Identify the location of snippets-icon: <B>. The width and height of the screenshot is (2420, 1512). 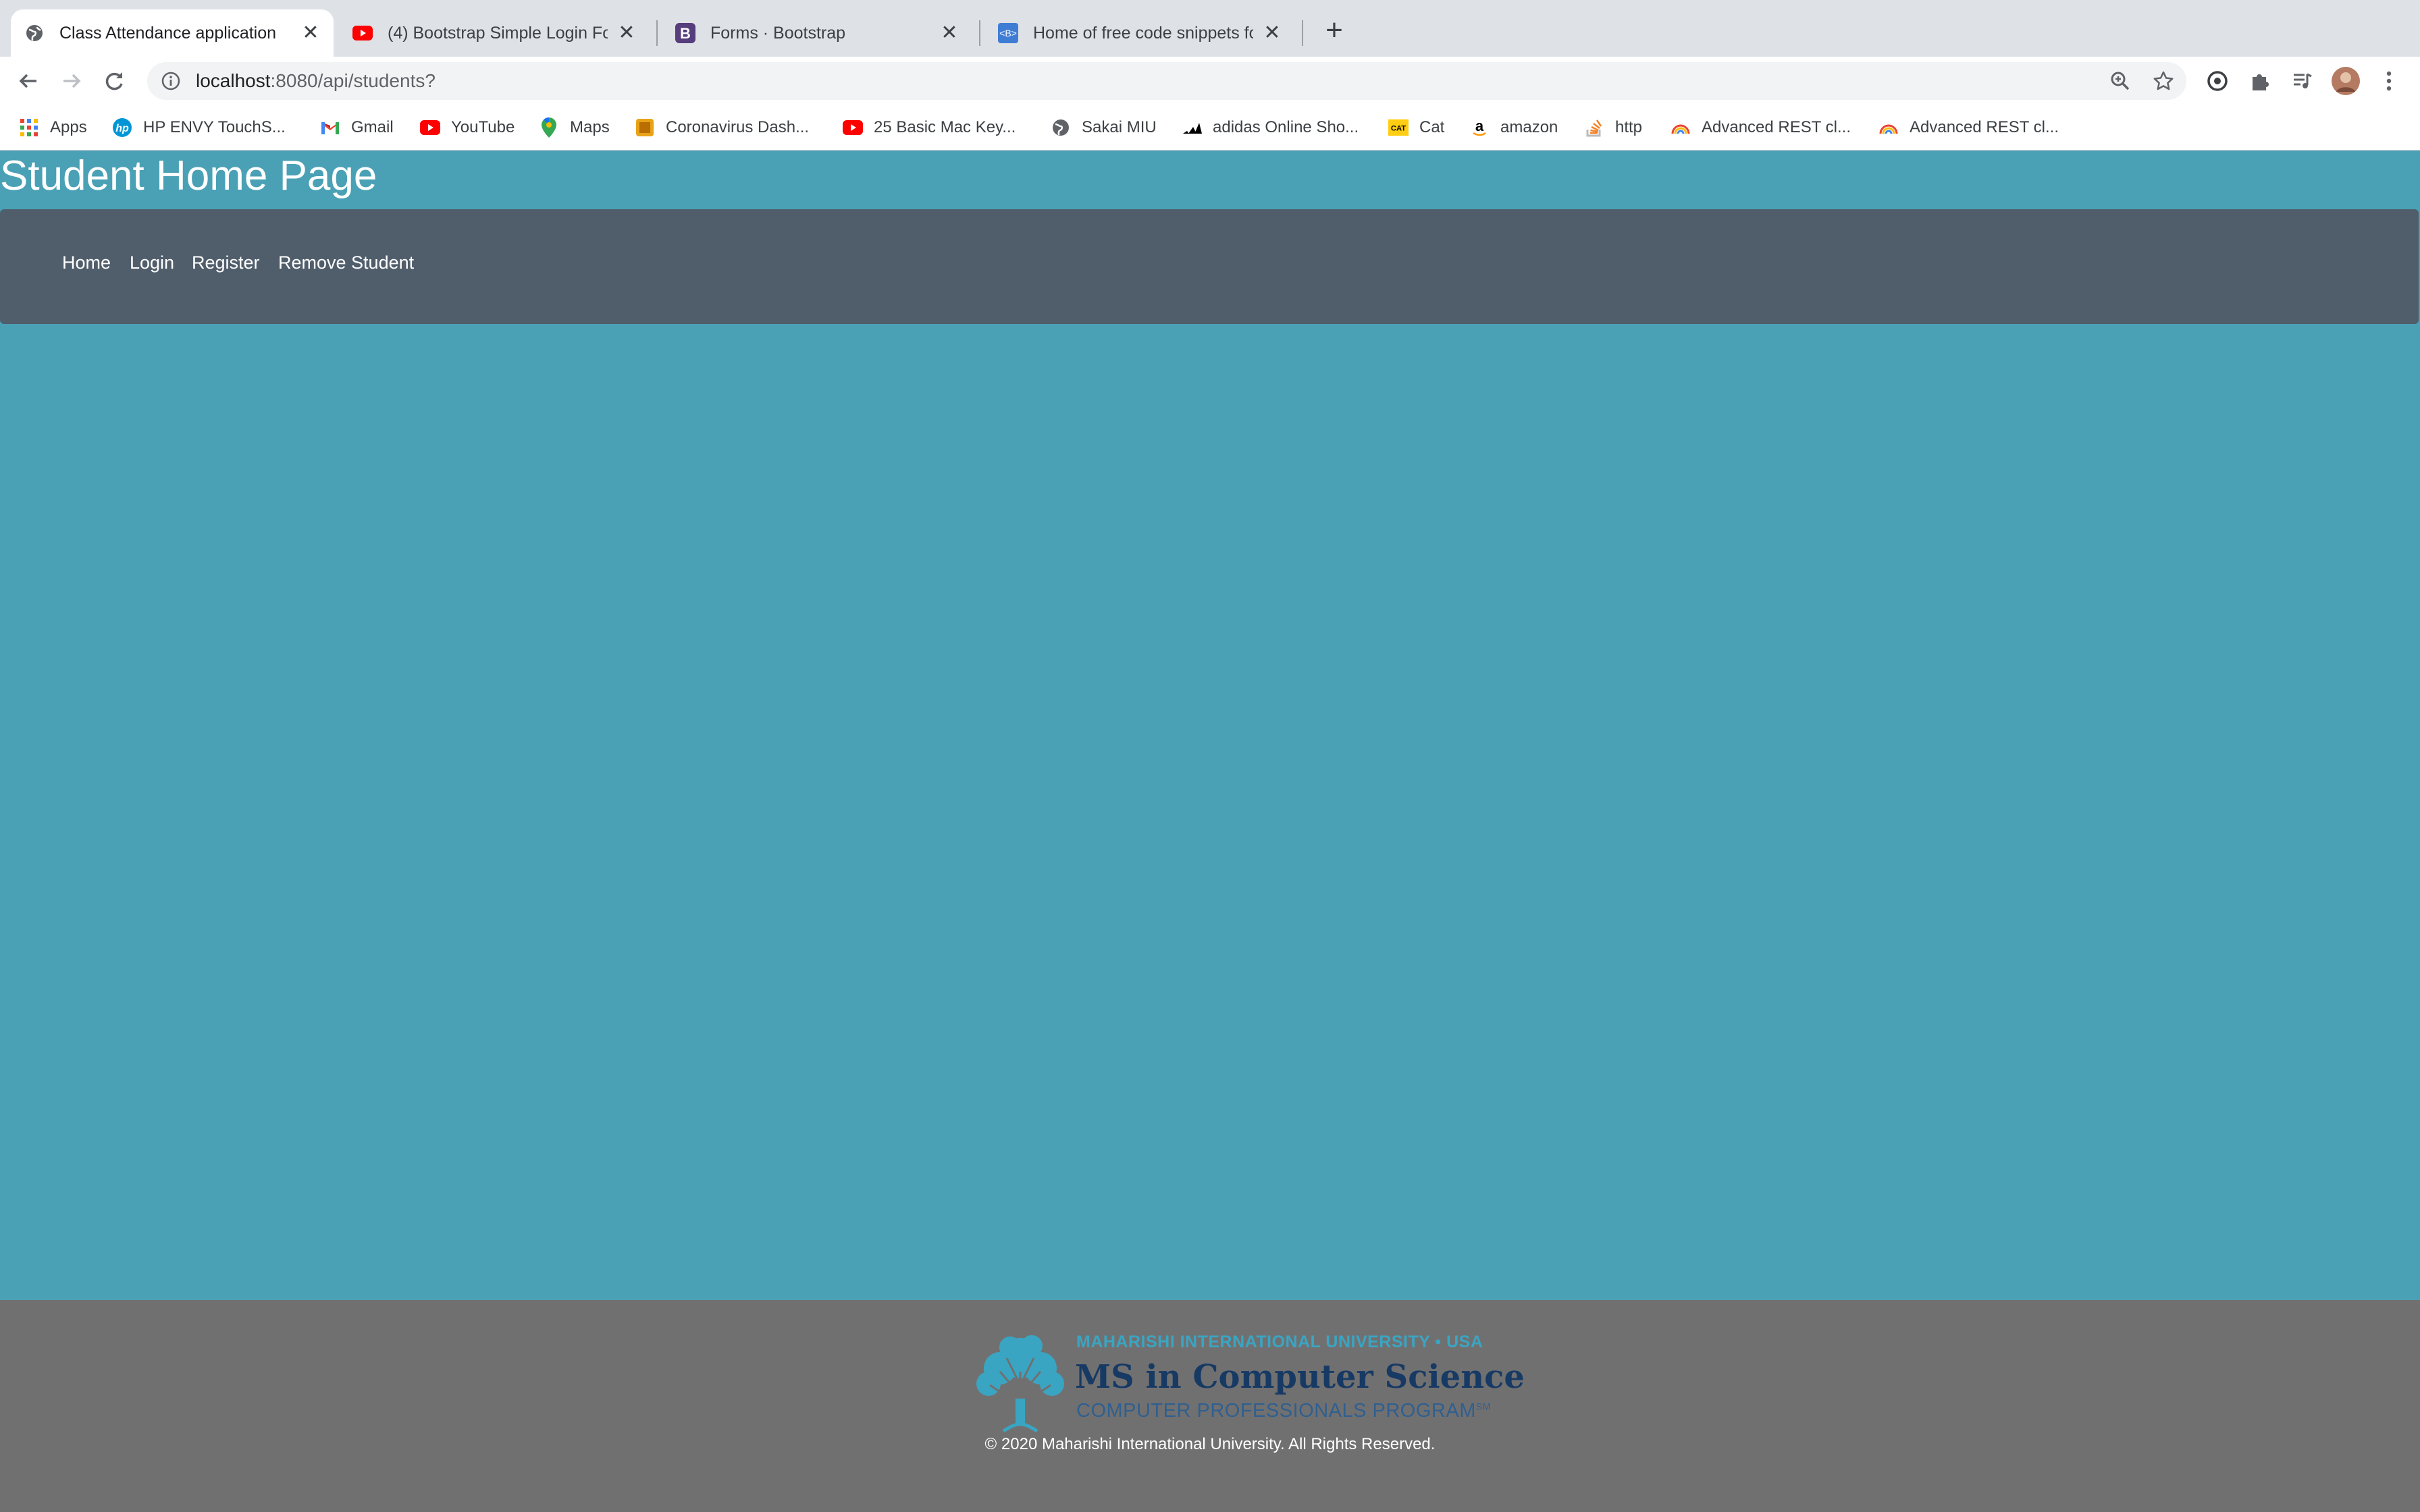
(1008, 33).